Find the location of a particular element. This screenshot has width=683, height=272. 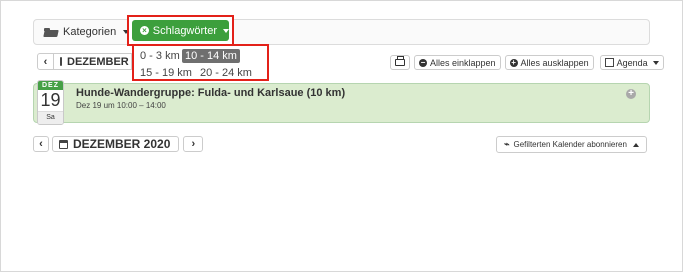

month-picker-button: DEZEMBER is located at coordinates (93, 61).